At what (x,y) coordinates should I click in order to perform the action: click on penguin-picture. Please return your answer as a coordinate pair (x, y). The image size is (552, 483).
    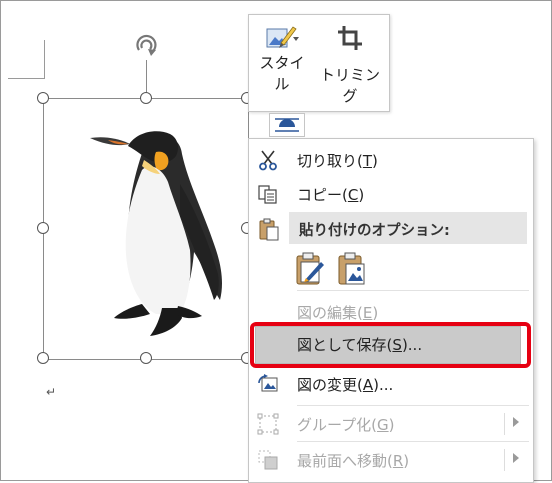
    Looking at the image, I should click on (159, 232).